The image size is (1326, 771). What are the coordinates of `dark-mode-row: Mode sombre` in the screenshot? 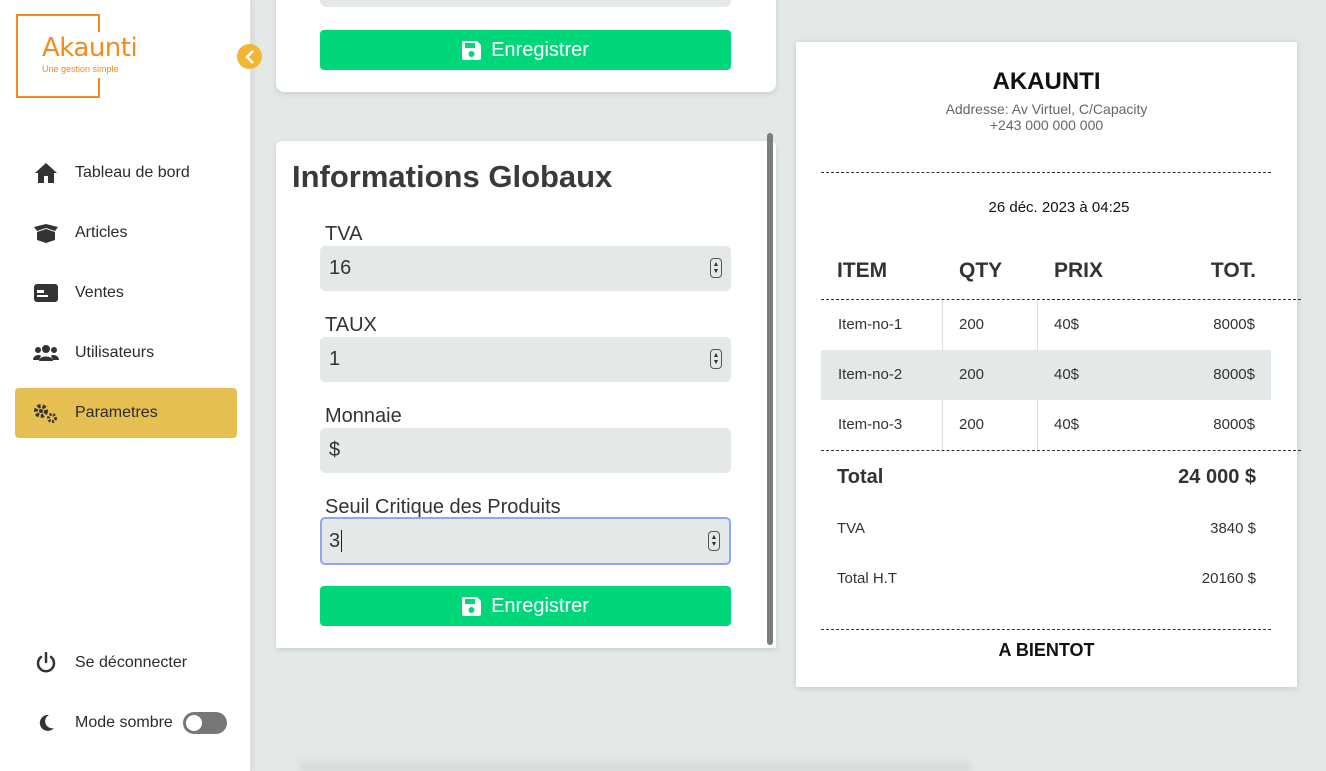 It's located at (126, 723).